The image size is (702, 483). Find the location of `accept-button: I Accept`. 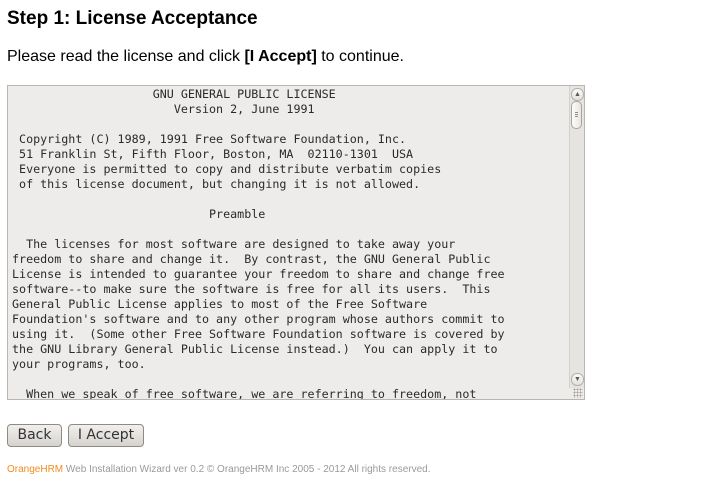

accept-button: I Accept is located at coordinates (106, 435).